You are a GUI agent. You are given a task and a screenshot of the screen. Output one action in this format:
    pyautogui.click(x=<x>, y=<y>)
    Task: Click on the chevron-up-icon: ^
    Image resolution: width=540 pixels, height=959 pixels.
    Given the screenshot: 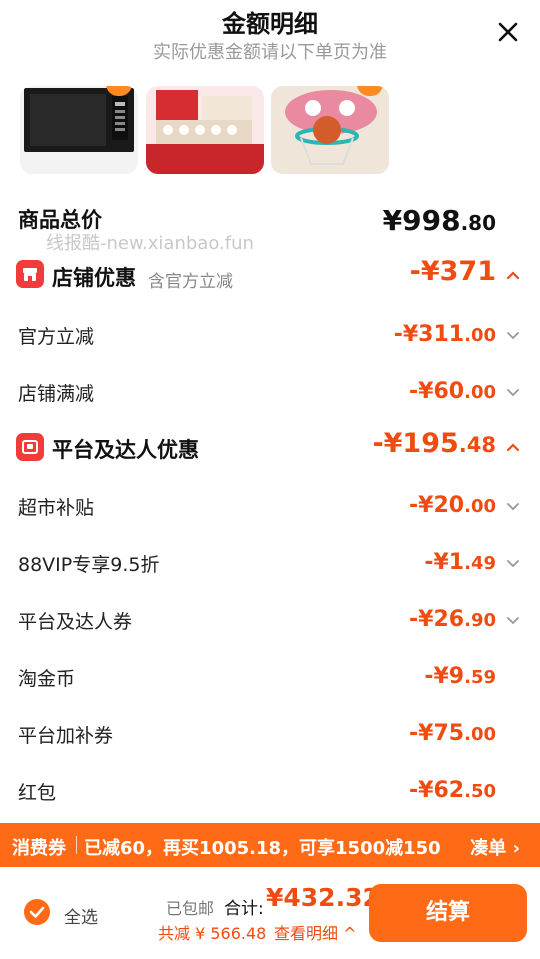 What is the action you would take?
    pyautogui.click(x=347, y=933)
    